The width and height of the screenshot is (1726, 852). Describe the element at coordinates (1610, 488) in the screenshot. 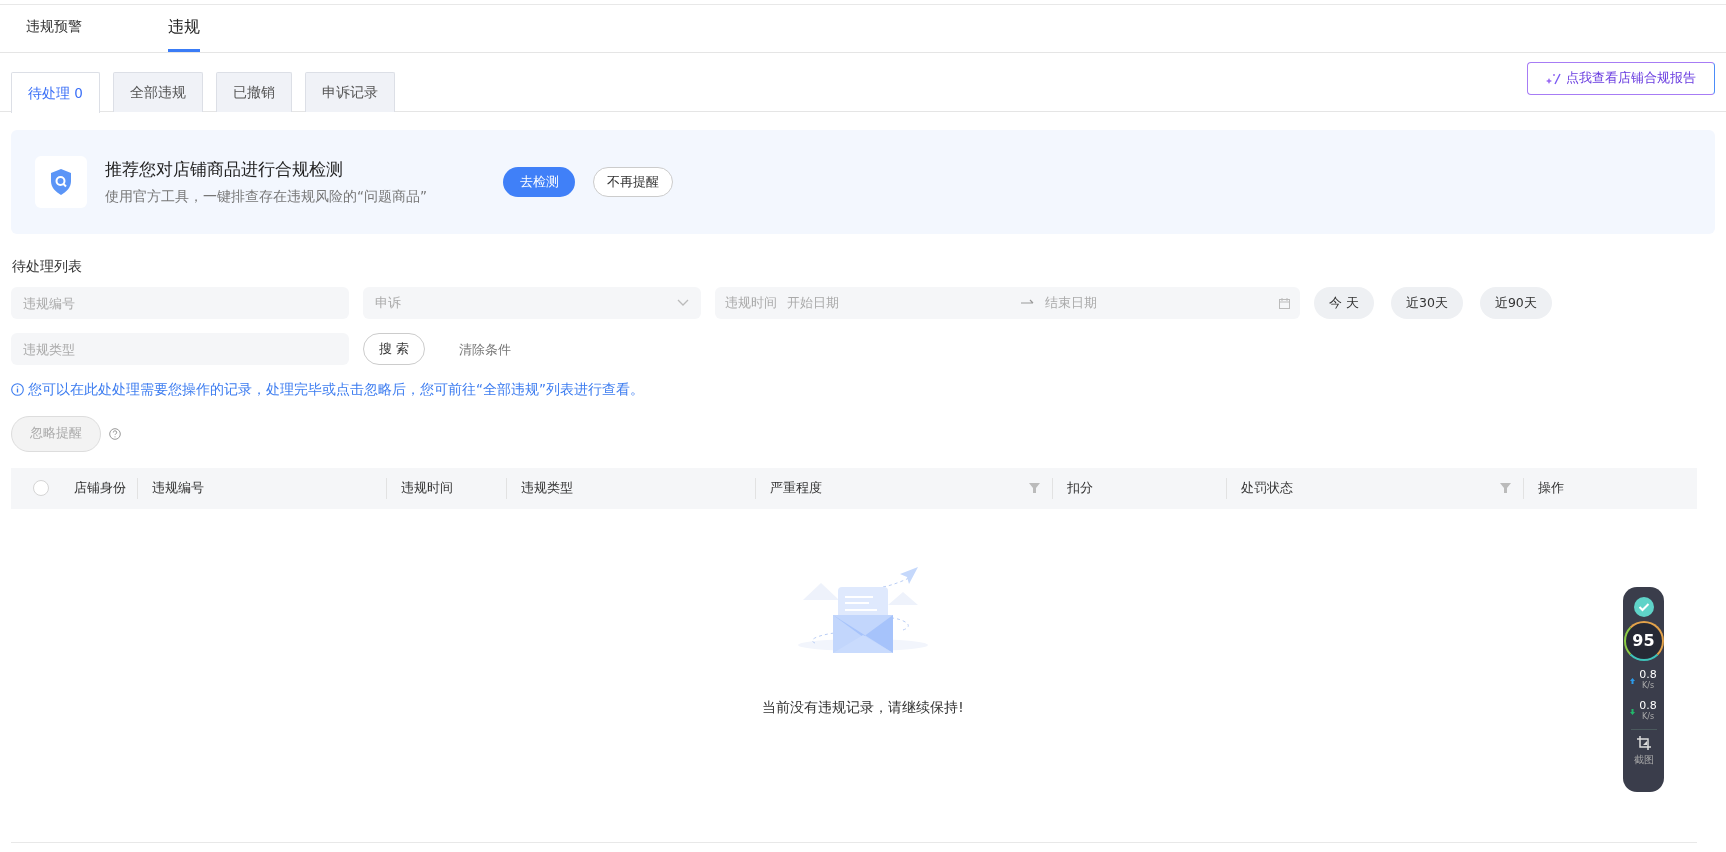

I see `column-header: 操作` at that location.